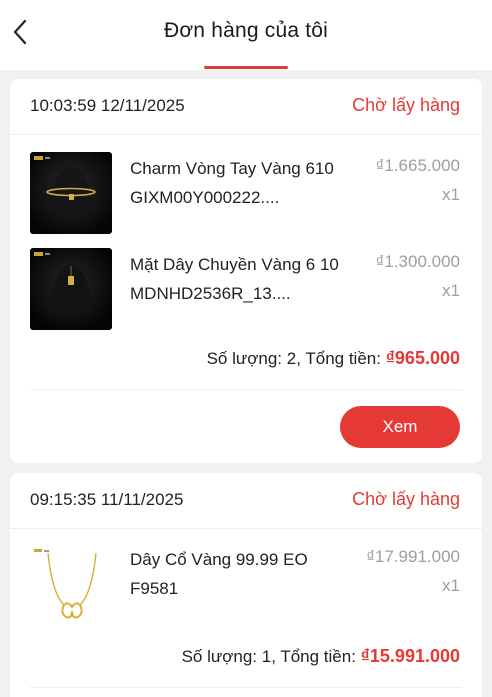 This screenshot has width=492, height=697. I want to click on order-total: ₫15.991.000, so click(410, 656).